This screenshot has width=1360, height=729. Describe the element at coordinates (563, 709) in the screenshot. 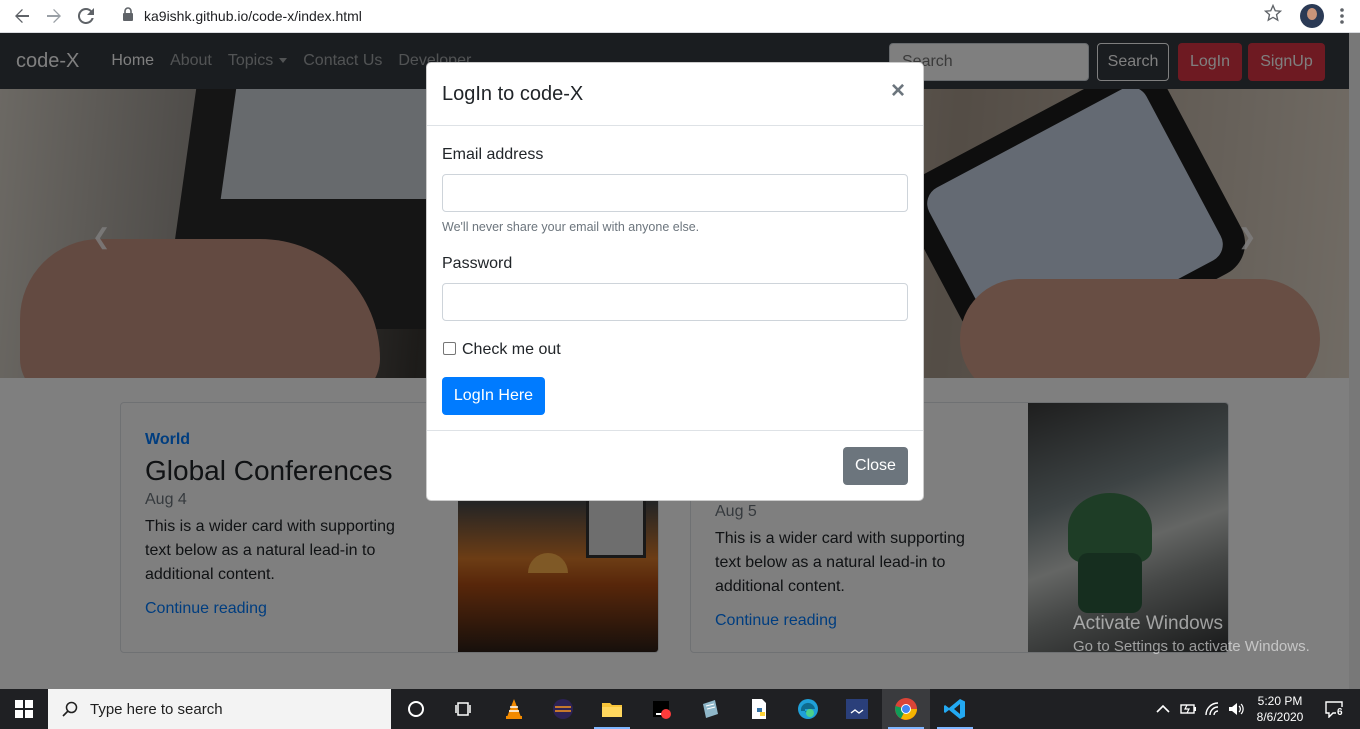

I see `eclipse-icon` at that location.